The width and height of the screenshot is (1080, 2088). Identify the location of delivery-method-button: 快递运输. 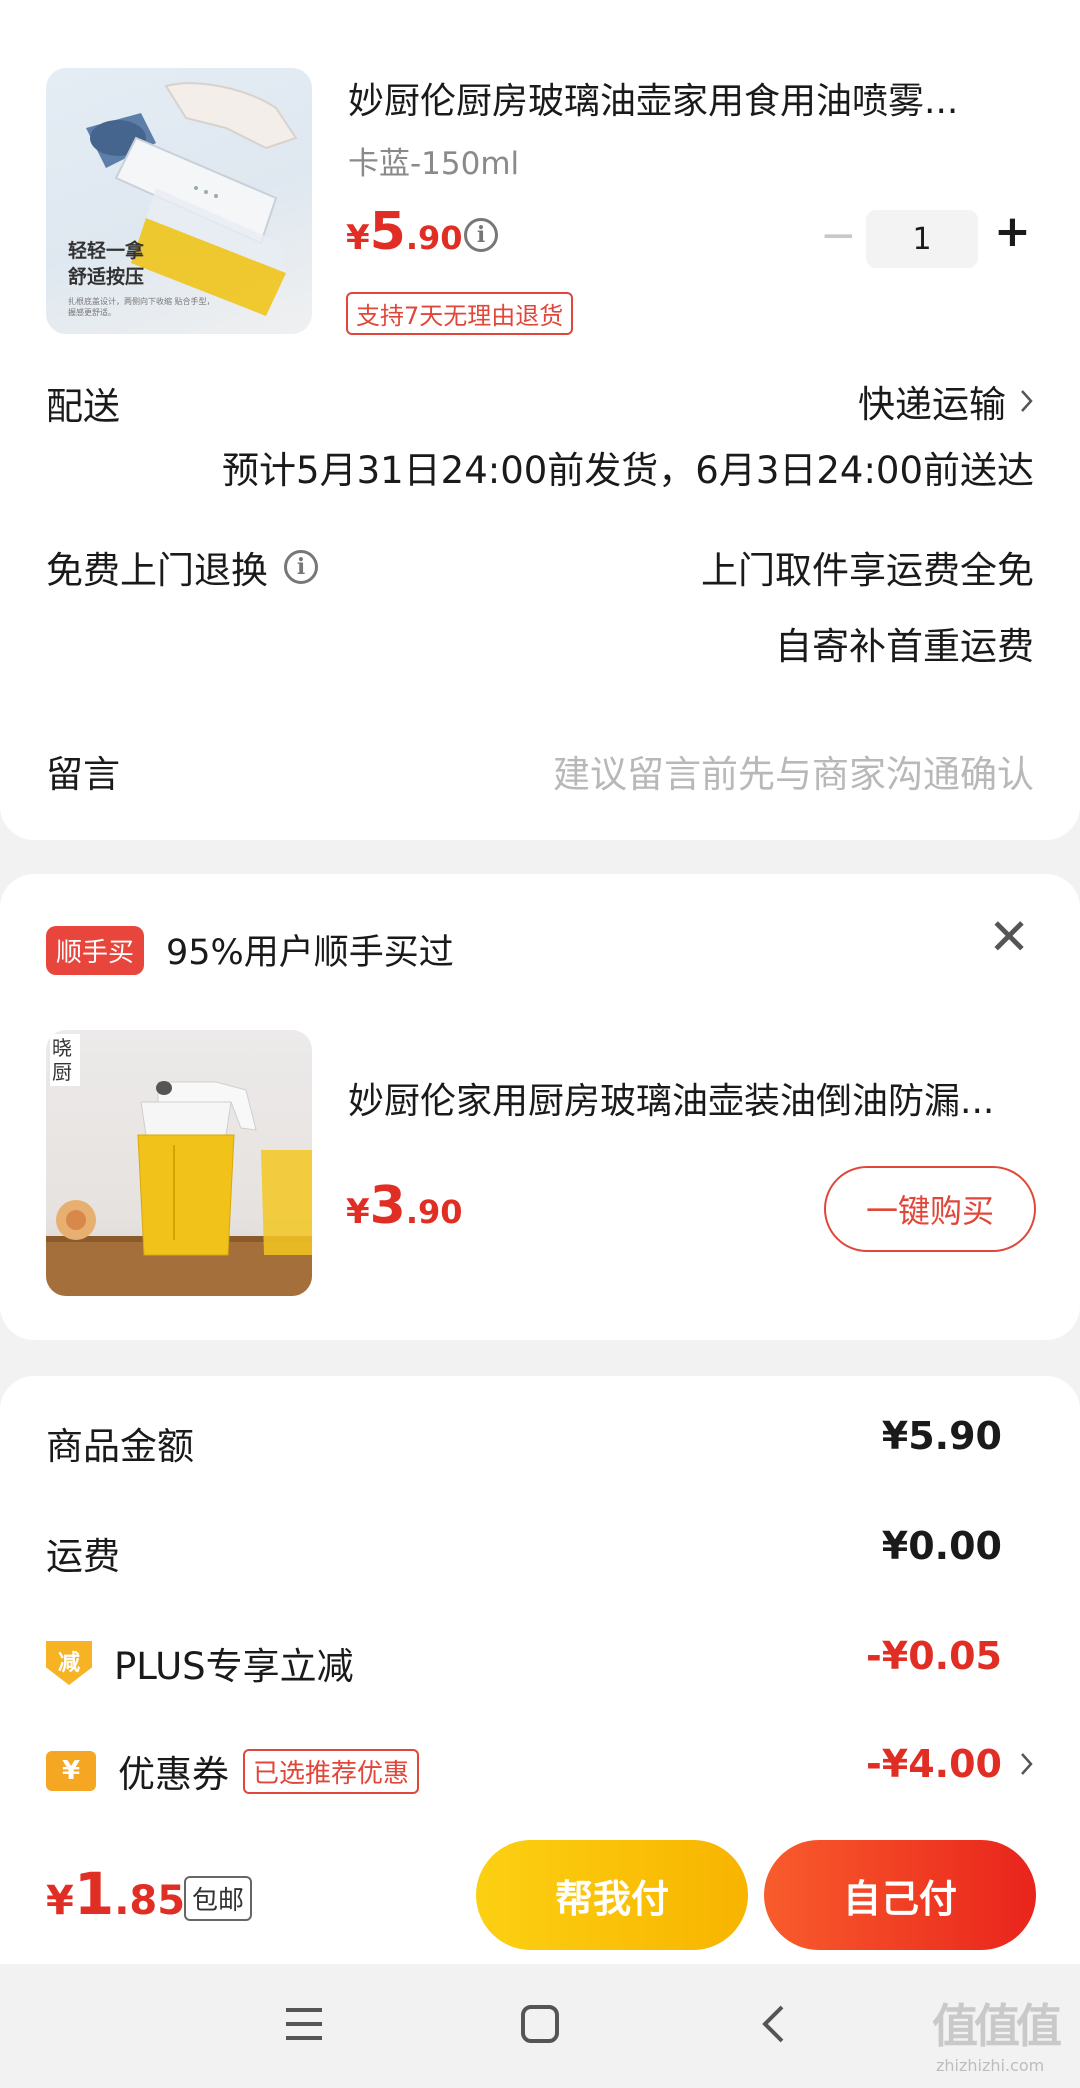
(946, 401).